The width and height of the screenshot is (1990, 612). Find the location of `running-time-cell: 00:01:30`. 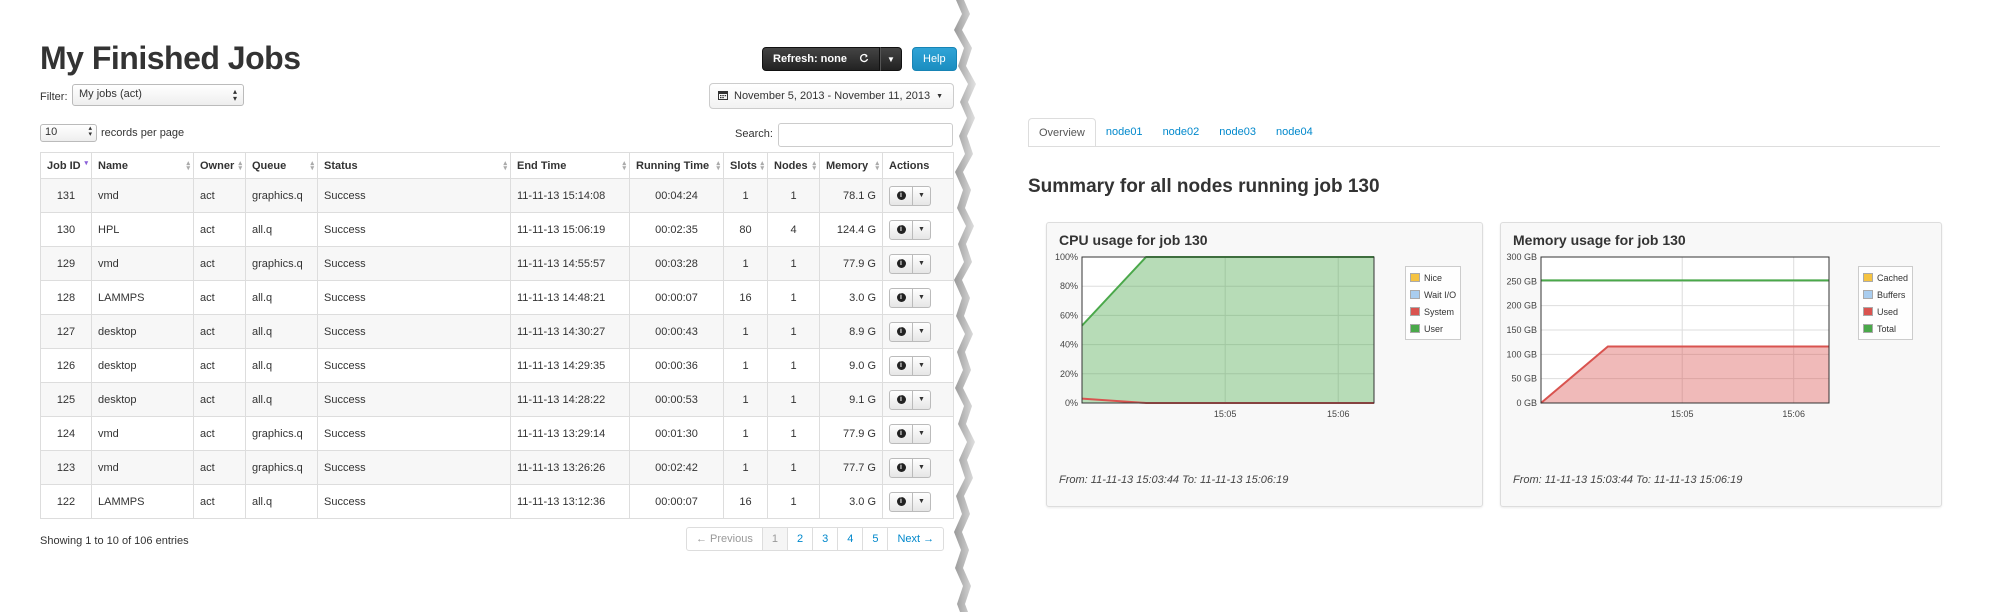

running-time-cell: 00:01:30 is located at coordinates (676, 433).